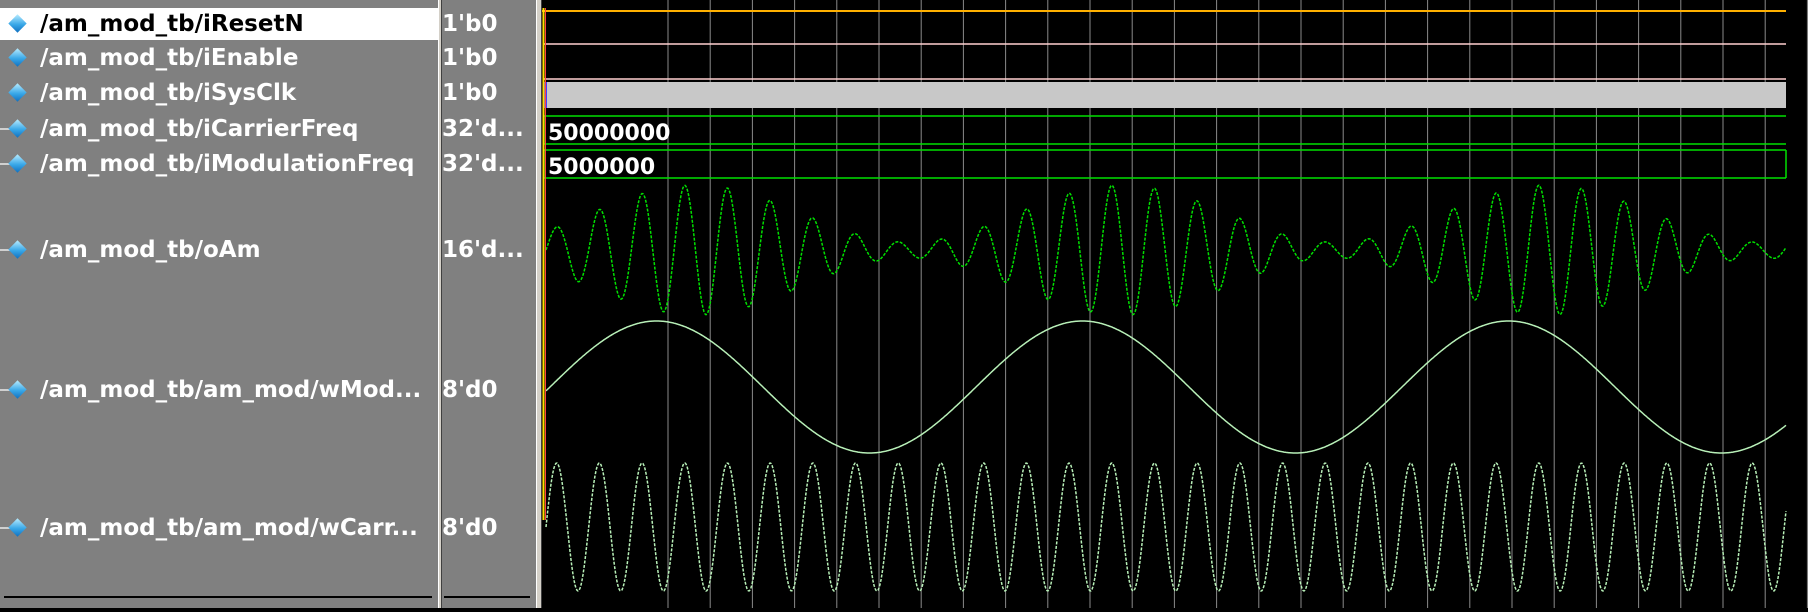  Describe the element at coordinates (168, 93) in the screenshot. I see `signal-name: /am_mod_tb/iSysClk` at that location.